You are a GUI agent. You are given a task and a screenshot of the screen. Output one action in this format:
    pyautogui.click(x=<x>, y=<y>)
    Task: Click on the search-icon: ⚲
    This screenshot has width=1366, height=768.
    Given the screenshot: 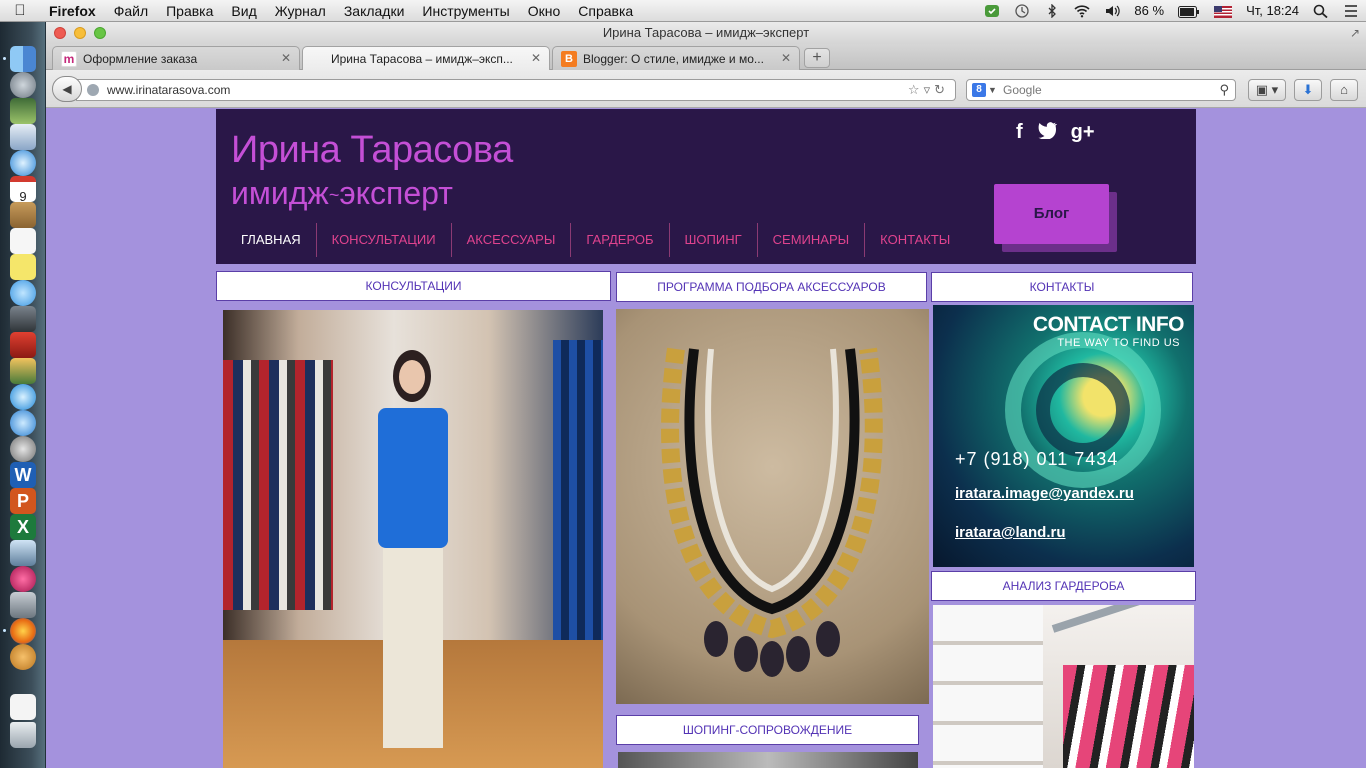 What is the action you would take?
    pyautogui.click(x=1224, y=90)
    